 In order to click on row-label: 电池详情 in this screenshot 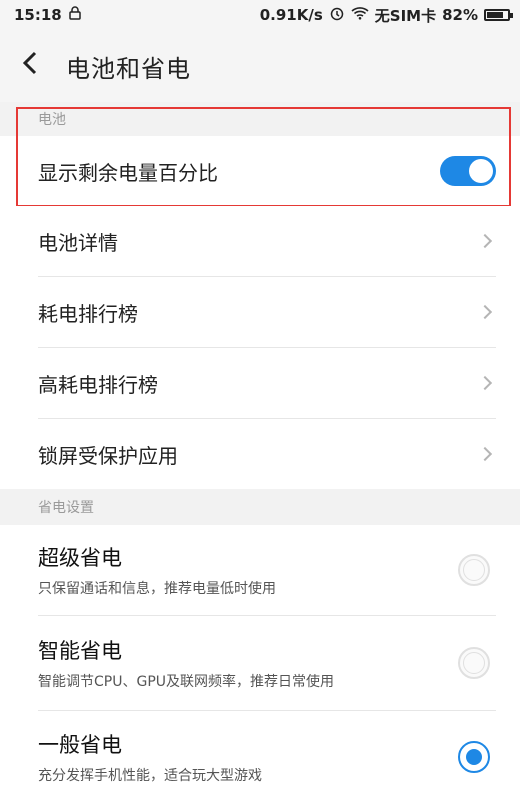, I will do `click(78, 242)`.